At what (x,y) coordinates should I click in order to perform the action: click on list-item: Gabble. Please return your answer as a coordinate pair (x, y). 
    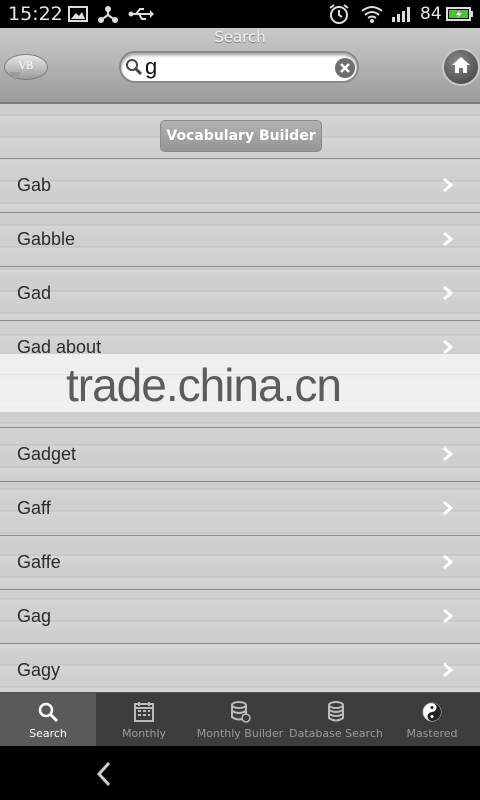
    Looking at the image, I should click on (240, 239).